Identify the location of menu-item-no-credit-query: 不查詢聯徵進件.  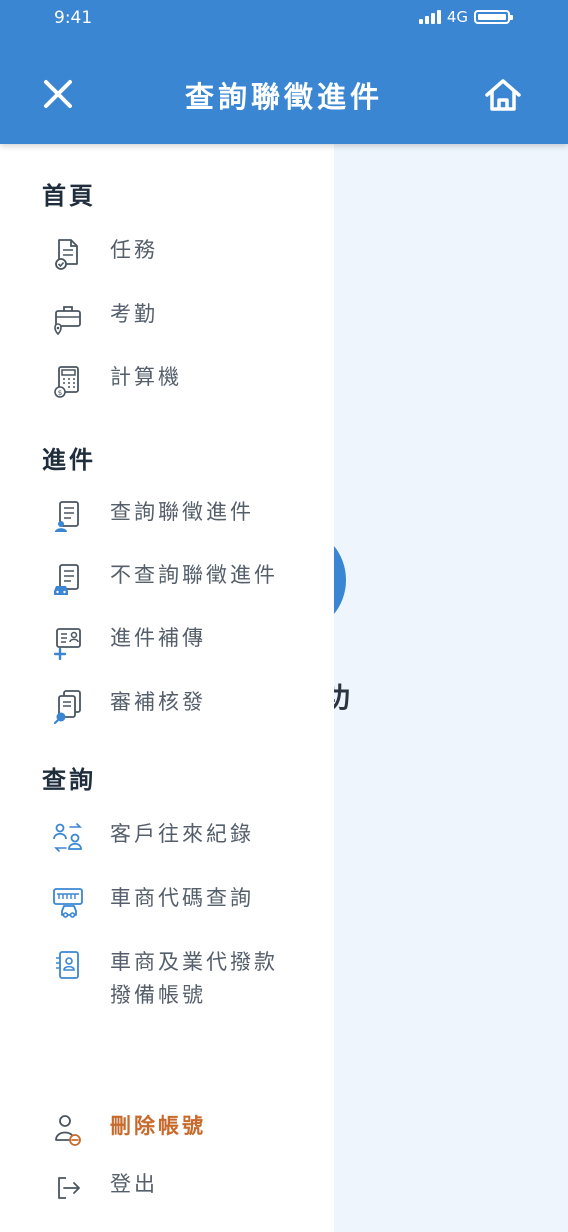
(185, 580).